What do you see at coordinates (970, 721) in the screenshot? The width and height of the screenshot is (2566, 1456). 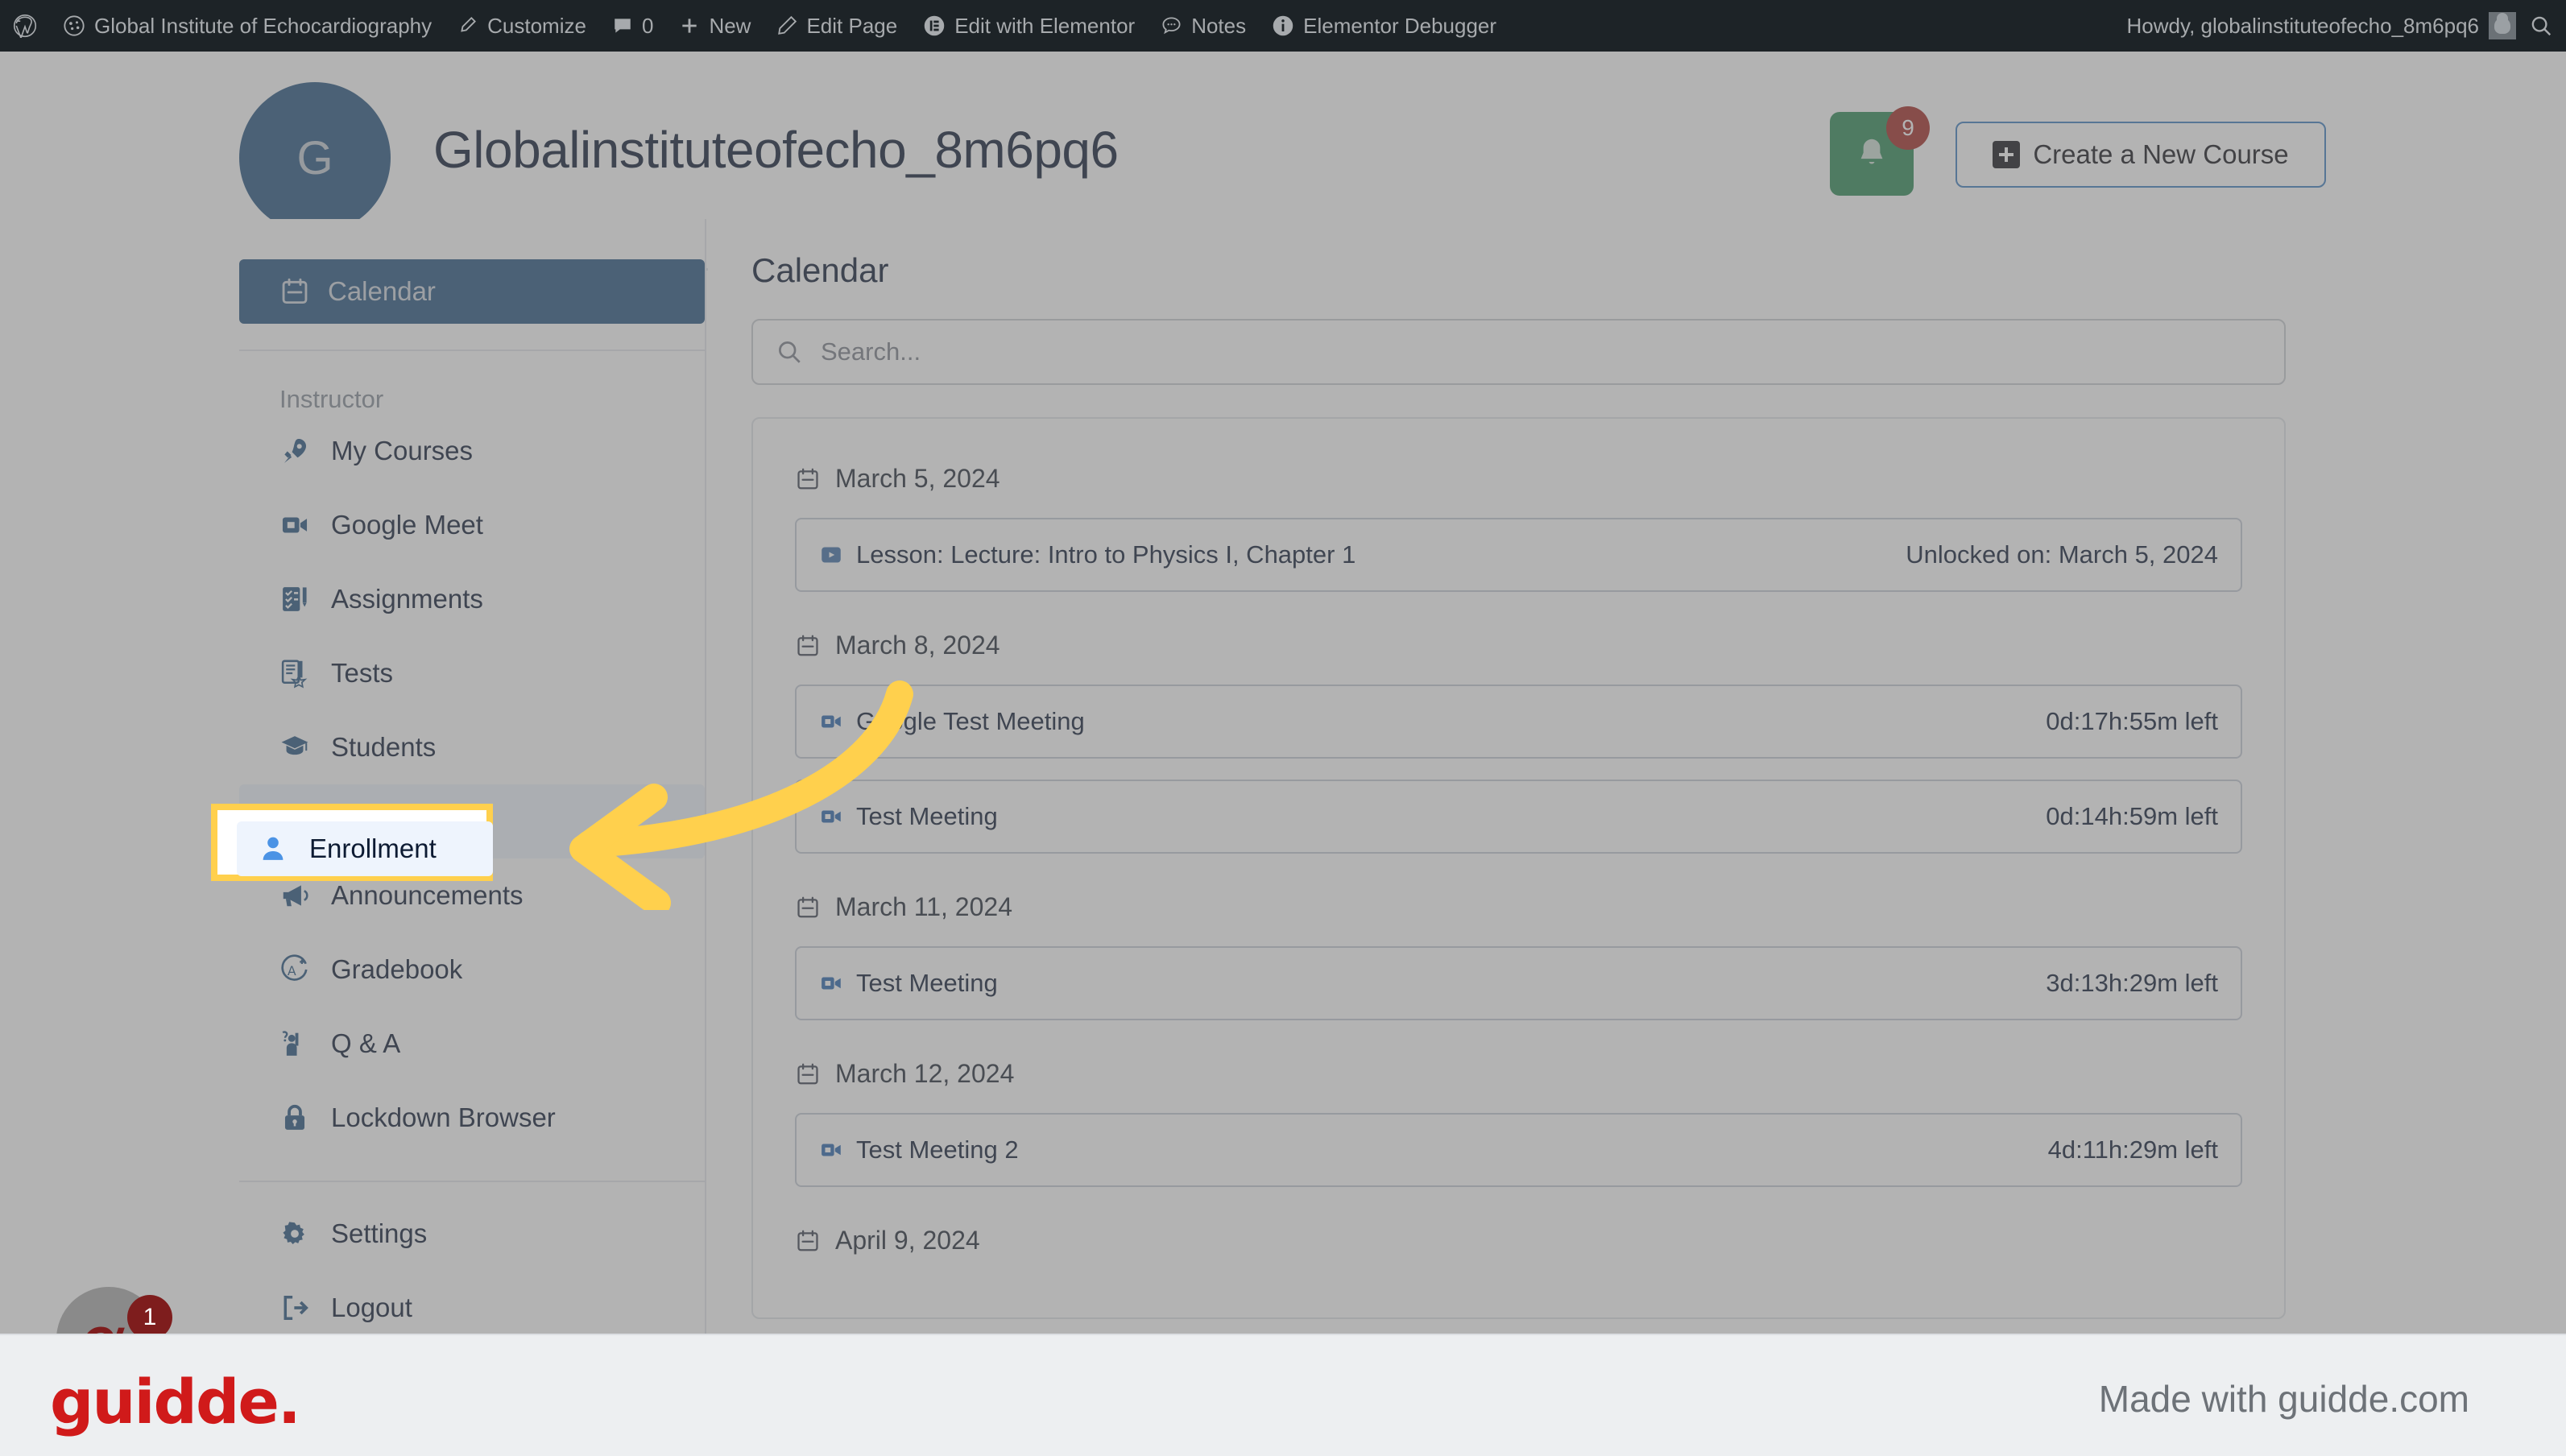 I see `event-title: Google Test Meeting` at bounding box center [970, 721].